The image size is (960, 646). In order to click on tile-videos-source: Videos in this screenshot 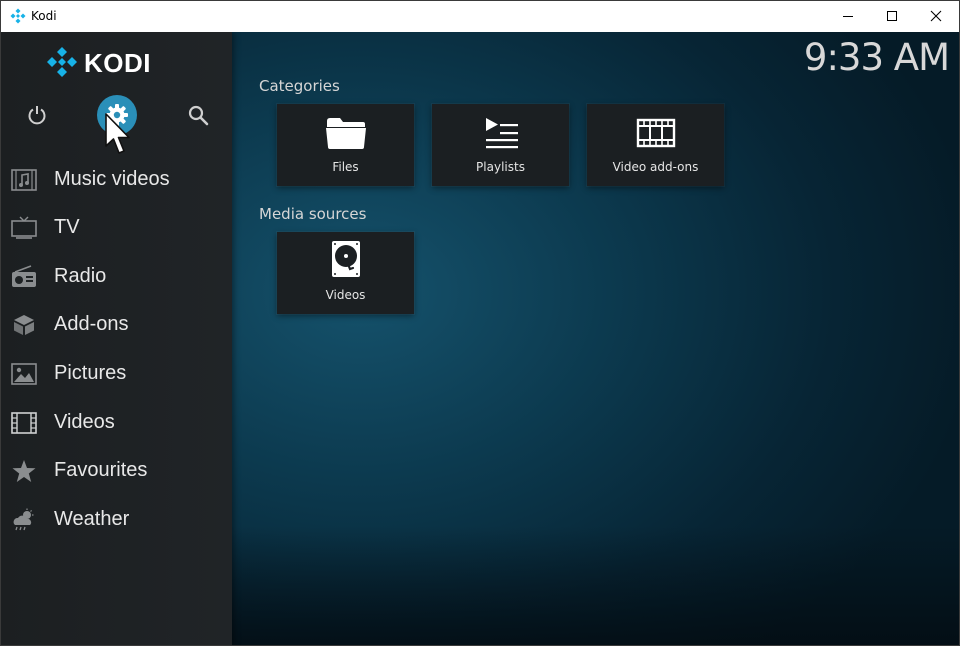, I will do `click(345, 273)`.